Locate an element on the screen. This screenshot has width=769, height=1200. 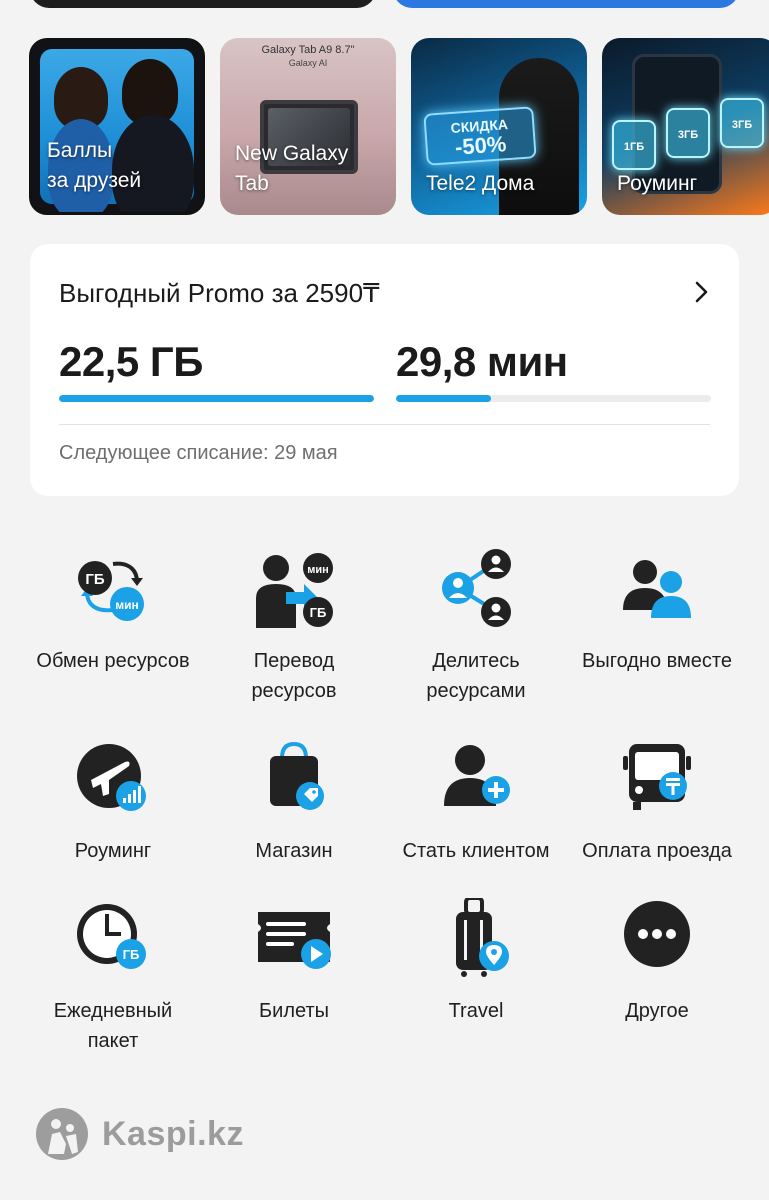
next-charge-text: Следующее списание: 29 мая is located at coordinates (198, 453).